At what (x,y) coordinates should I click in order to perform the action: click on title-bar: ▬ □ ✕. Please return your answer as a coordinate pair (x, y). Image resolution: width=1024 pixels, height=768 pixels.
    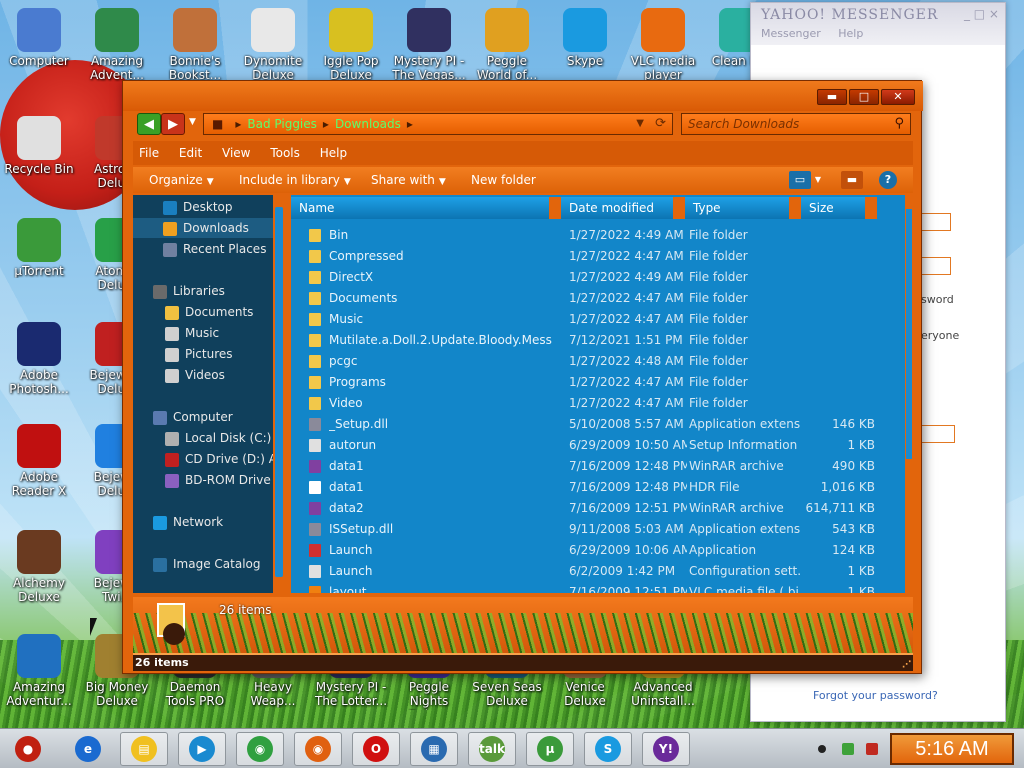
    Looking at the image, I should click on (523, 96).